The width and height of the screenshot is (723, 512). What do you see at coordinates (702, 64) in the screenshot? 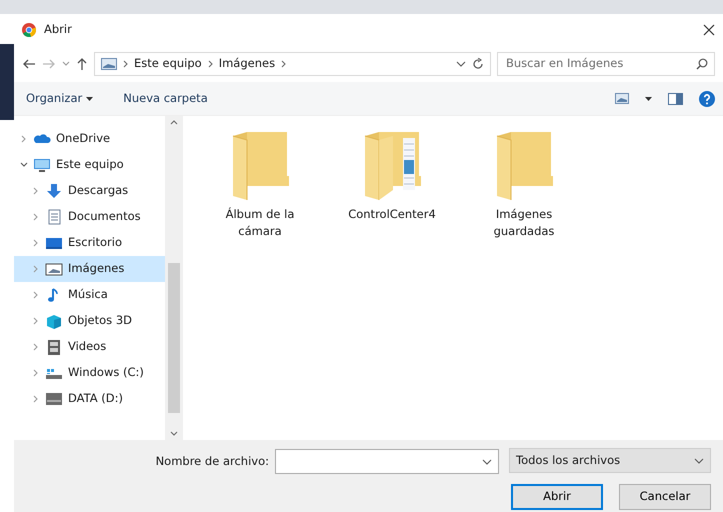
I see `search-icon` at bounding box center [702, 64].